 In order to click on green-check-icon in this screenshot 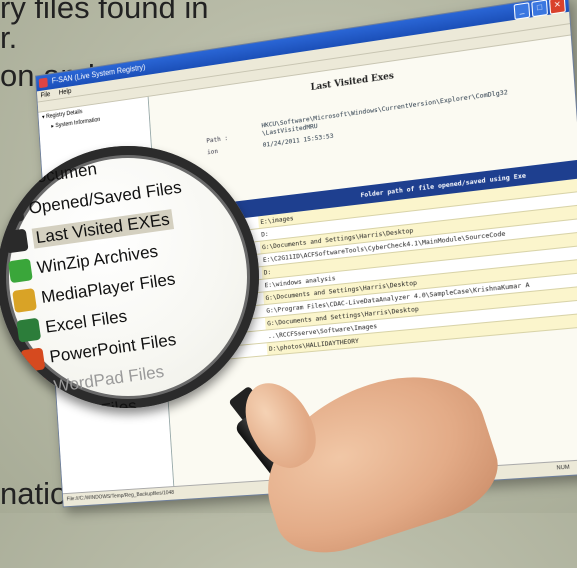, I will do `click(20, 271)`.